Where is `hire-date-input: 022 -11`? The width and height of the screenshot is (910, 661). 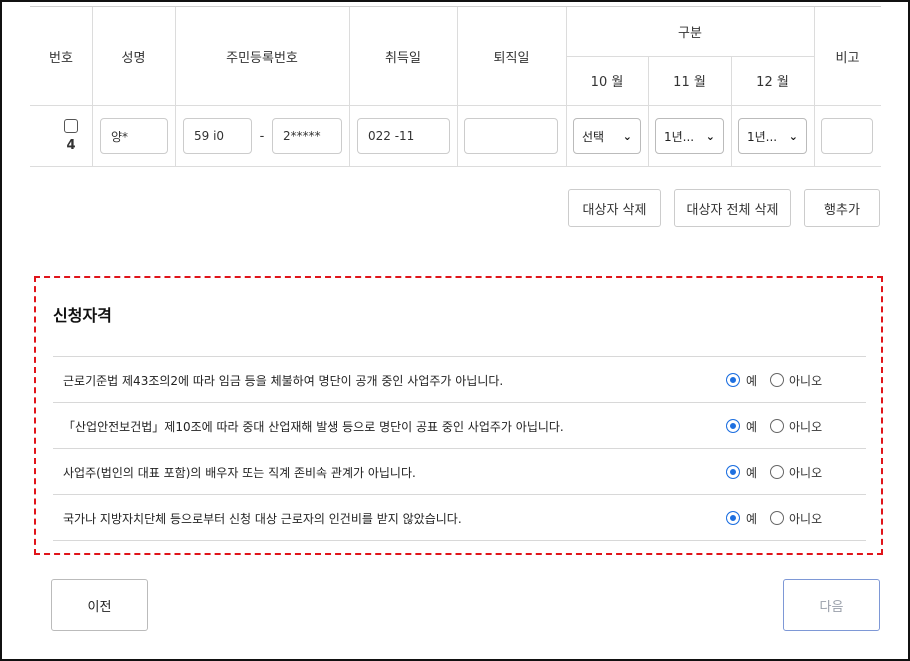
hire-date-input: 022 -11 is located at coordinates (403, 136).